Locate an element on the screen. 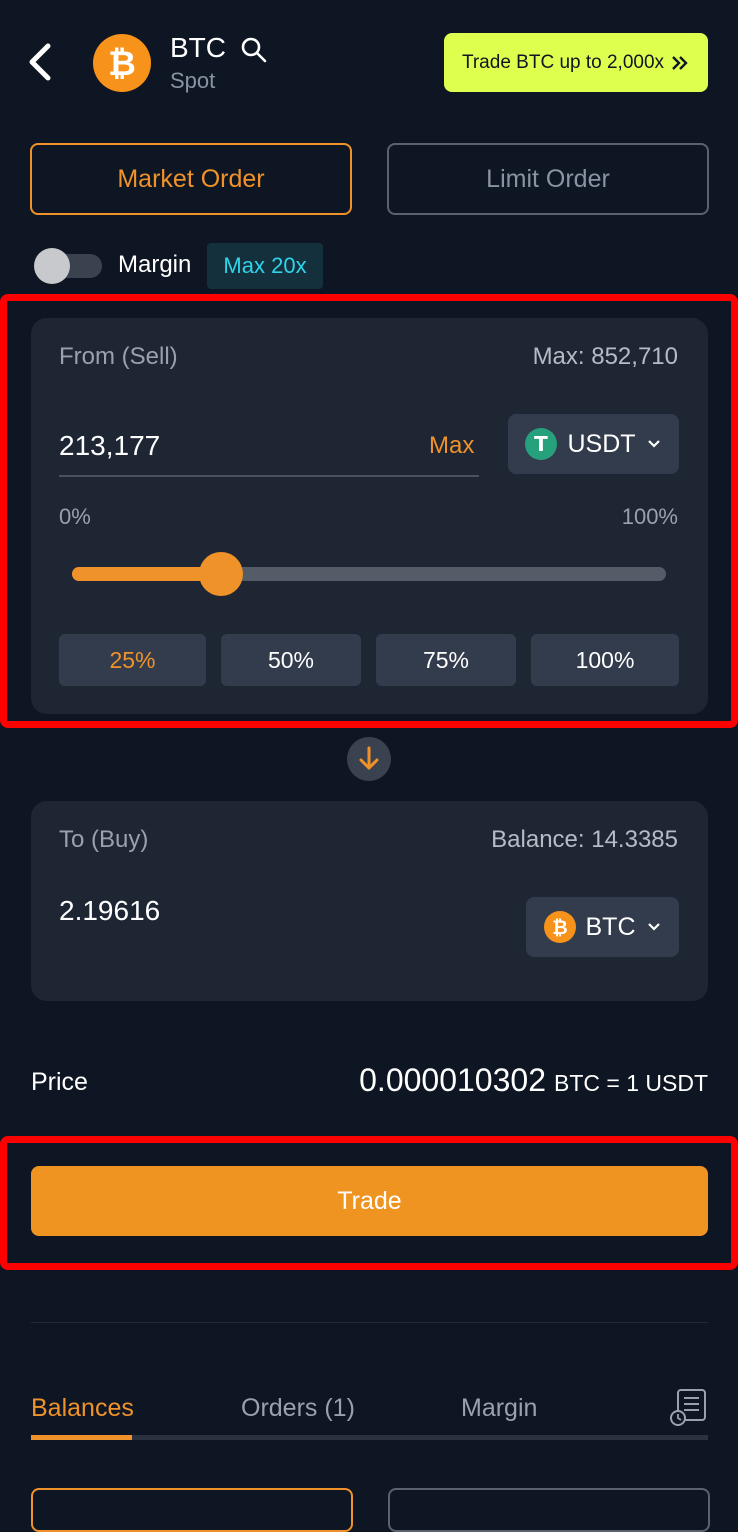 Image resolution: width=738 pixels, height=1532 pixels. tab-balances: Balances is located at coordinates (82, 1408).